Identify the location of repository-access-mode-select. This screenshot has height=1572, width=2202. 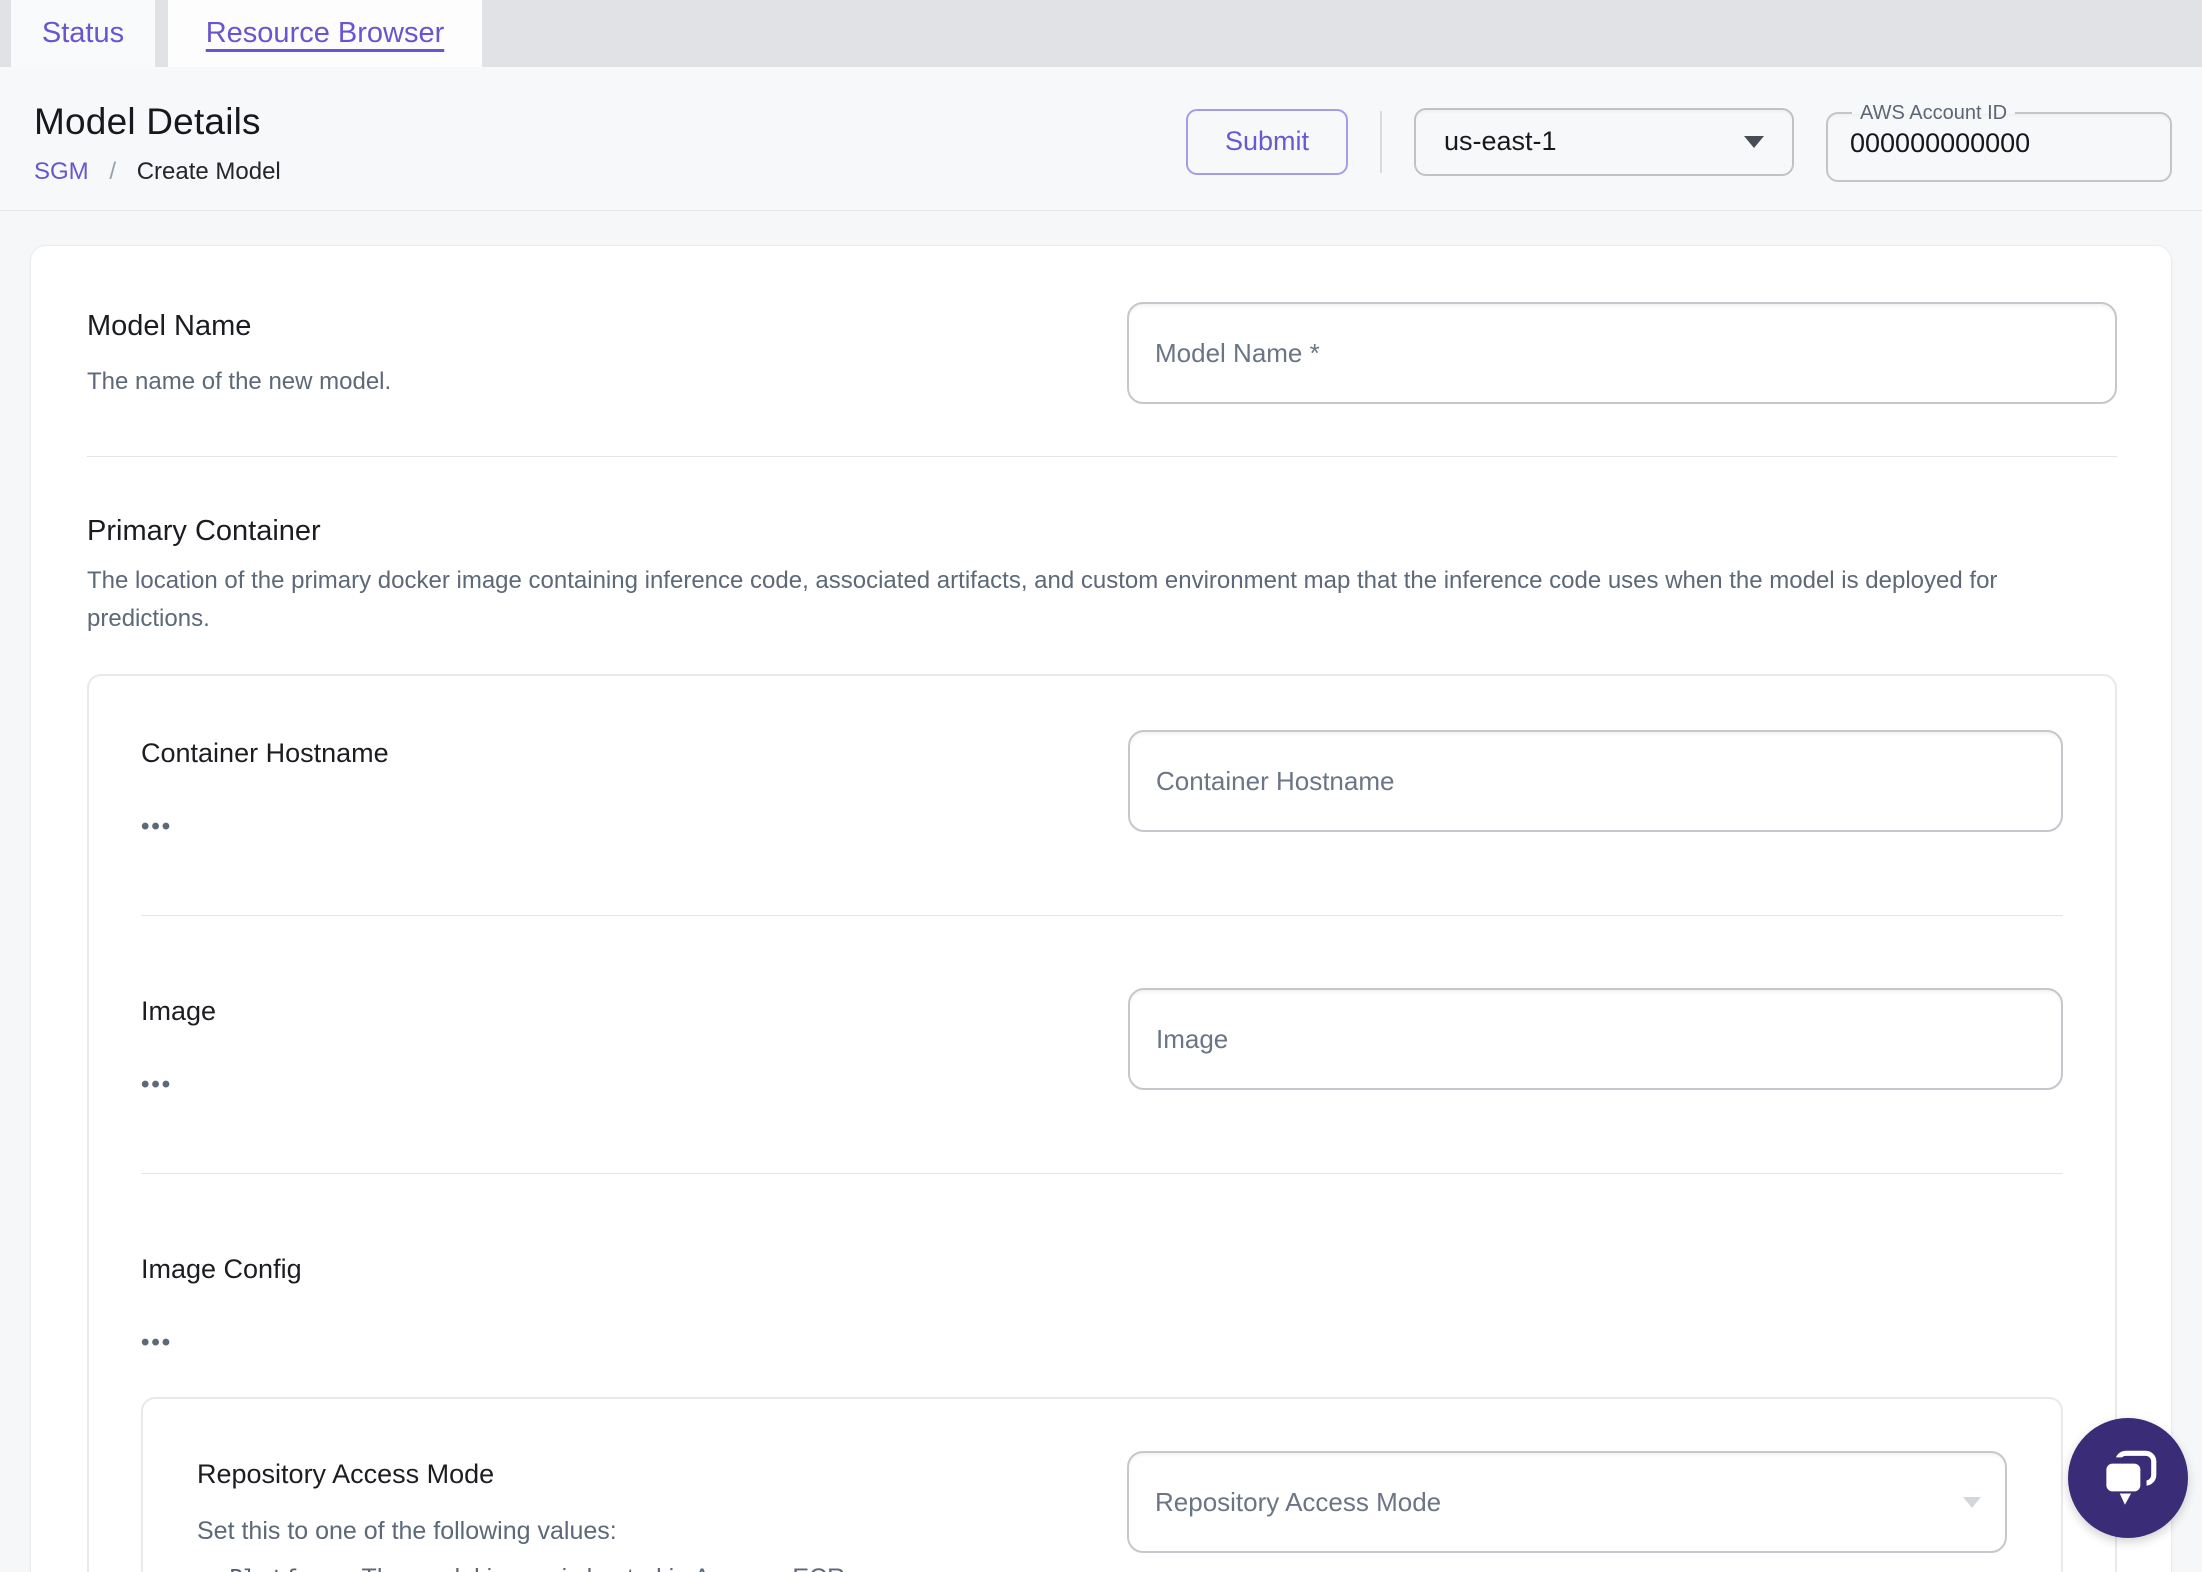
(1567, 1502).